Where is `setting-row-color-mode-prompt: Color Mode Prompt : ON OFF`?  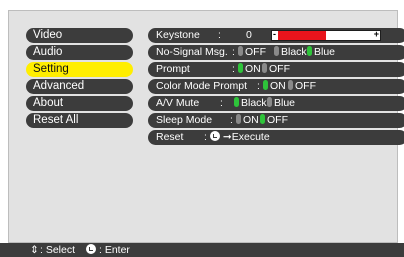
setting-row-color-mode-prompt: Color Mode Prompt : ON OFF is located at coordinates (276, 86).